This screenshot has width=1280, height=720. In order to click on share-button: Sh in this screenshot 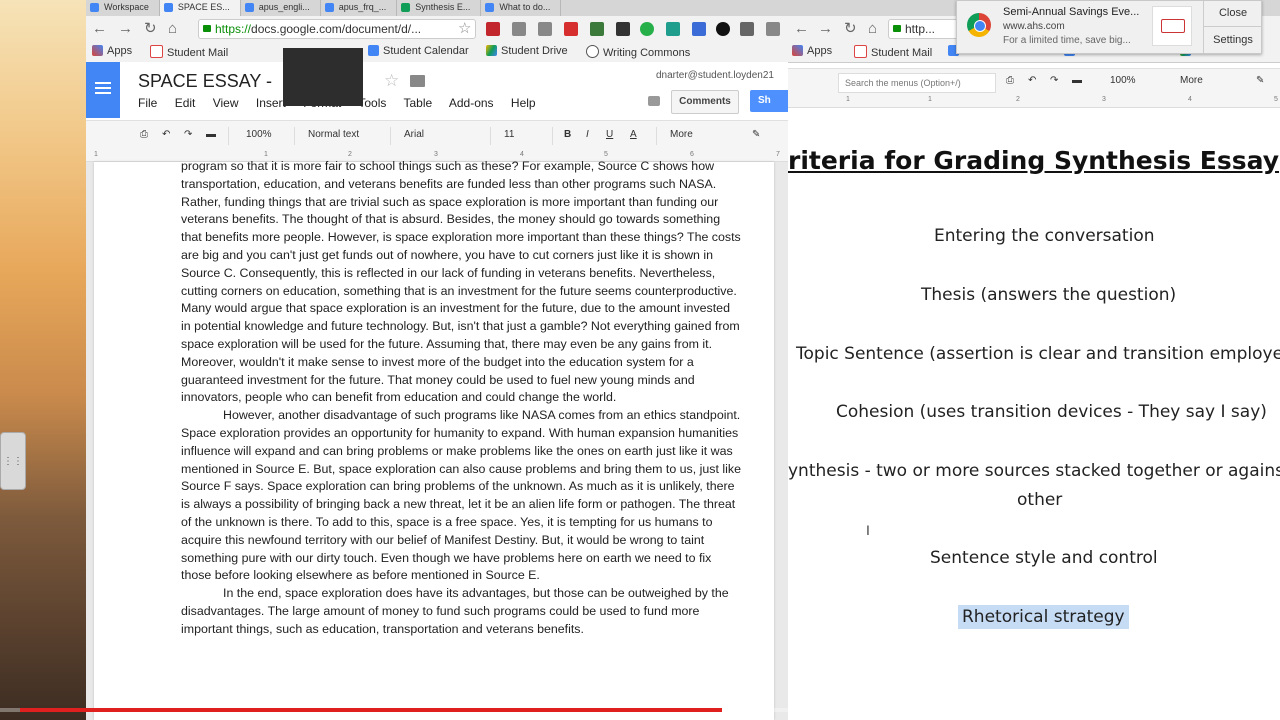, I will do `click(769, 101)`.